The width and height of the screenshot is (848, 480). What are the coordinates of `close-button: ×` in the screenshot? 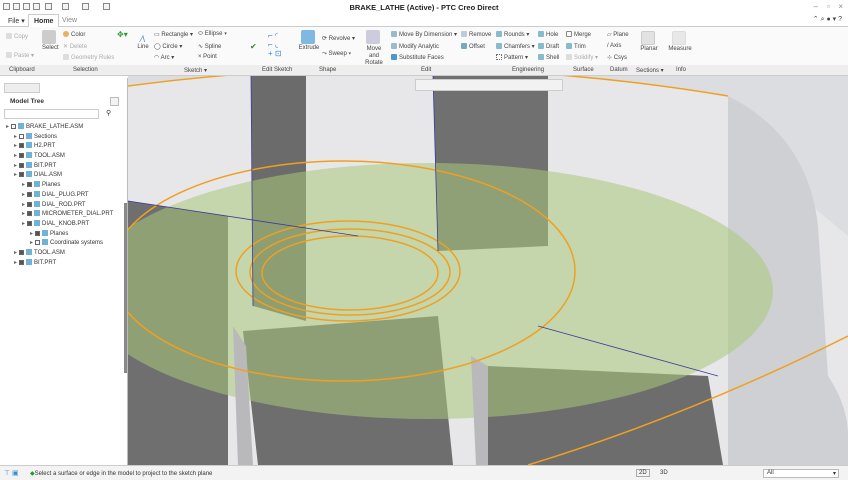 It's located at (840, 6).